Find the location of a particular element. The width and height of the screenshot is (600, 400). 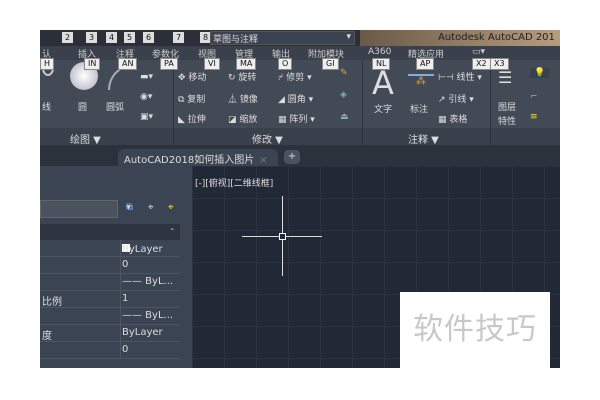

leader-button: ↗ 引线 ▾ is located at coordinates (456, 98).